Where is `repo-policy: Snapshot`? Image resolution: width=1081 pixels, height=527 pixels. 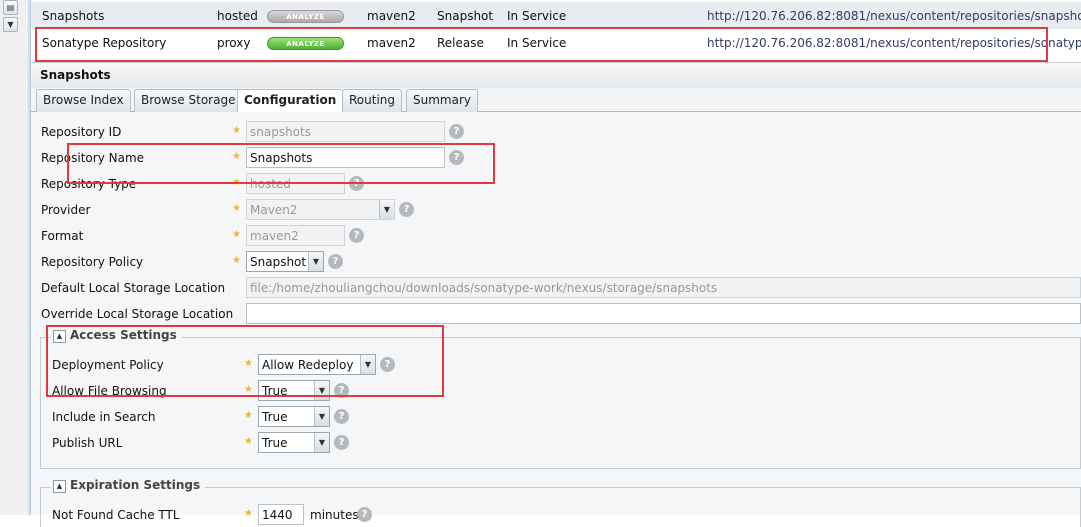
repo-policy: Snapshot is located at coordinates (465, 16).